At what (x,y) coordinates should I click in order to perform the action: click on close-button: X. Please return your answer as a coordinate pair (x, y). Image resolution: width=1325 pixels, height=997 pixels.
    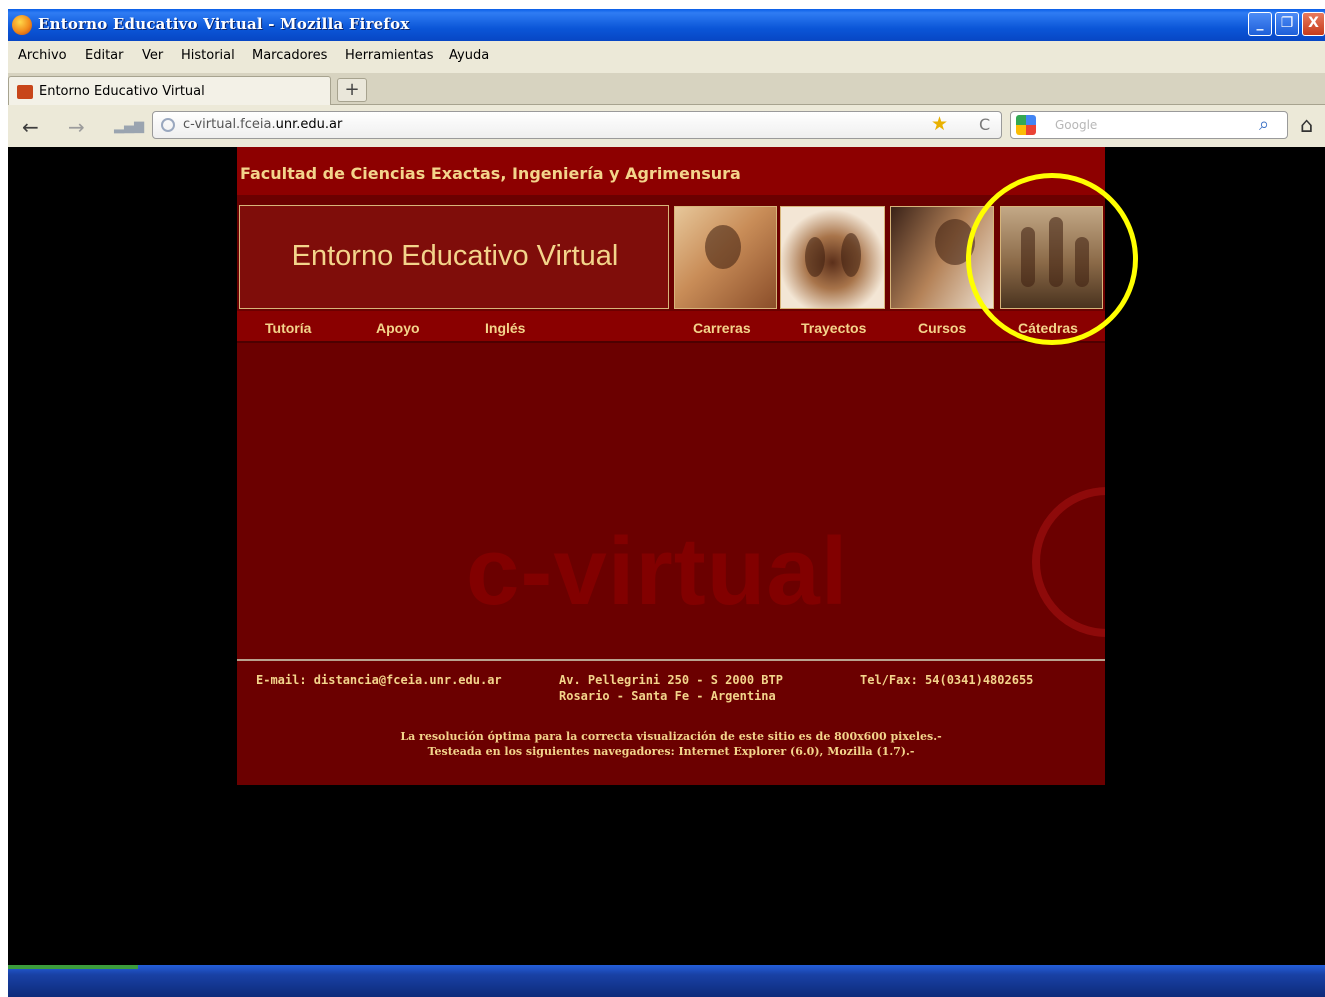
    Looking at the image, I should click on (1313, 24).